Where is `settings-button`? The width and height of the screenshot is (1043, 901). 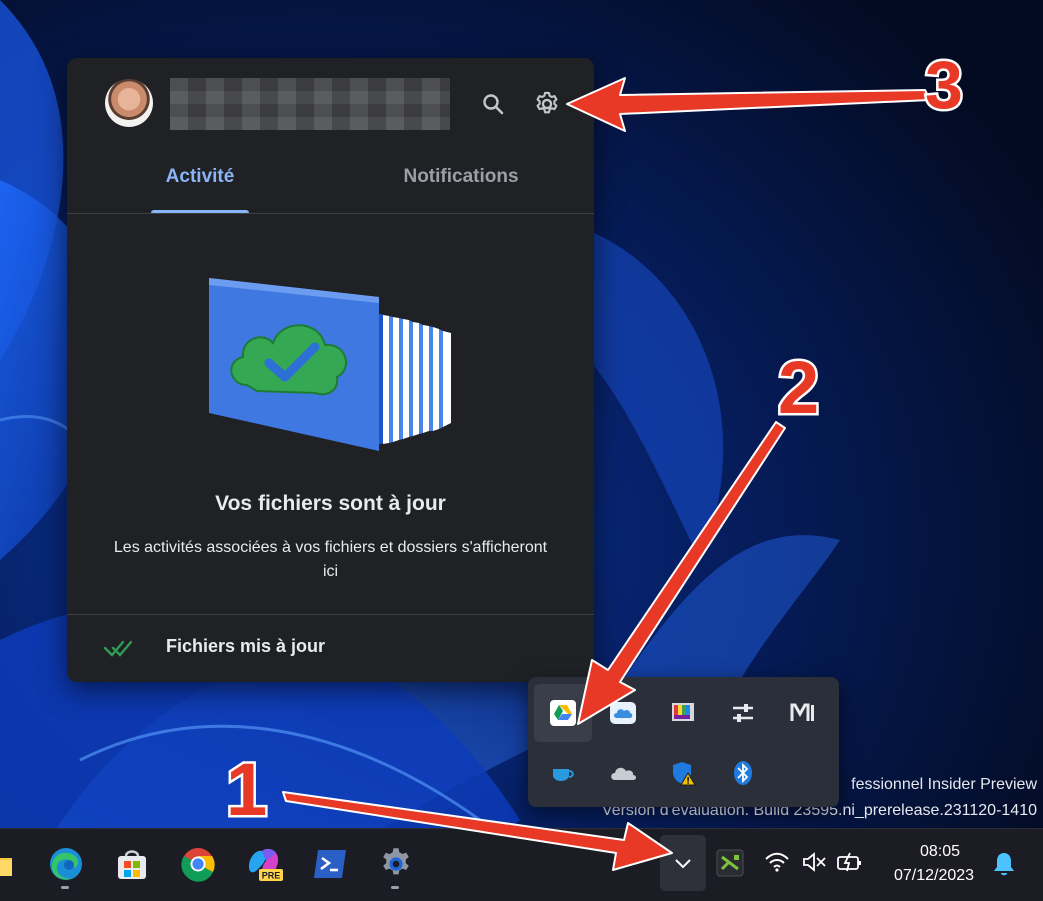 settings-button is located at coordinates (547, 104).